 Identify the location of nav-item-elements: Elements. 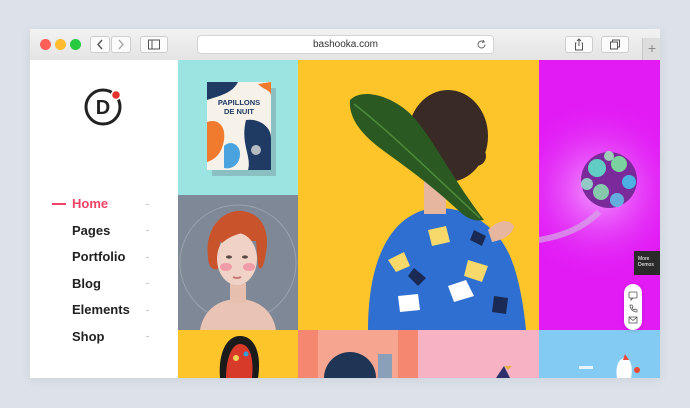
(101, 309).